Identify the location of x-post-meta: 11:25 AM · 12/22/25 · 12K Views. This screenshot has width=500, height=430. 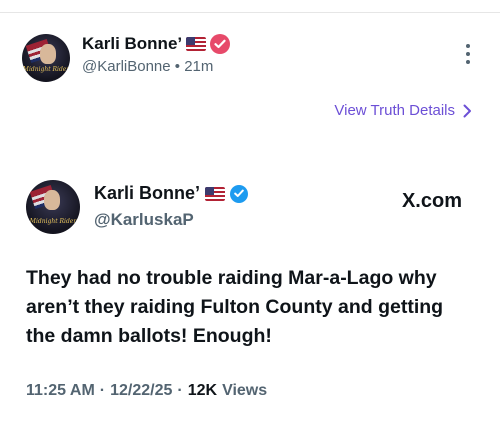
(146, 391).